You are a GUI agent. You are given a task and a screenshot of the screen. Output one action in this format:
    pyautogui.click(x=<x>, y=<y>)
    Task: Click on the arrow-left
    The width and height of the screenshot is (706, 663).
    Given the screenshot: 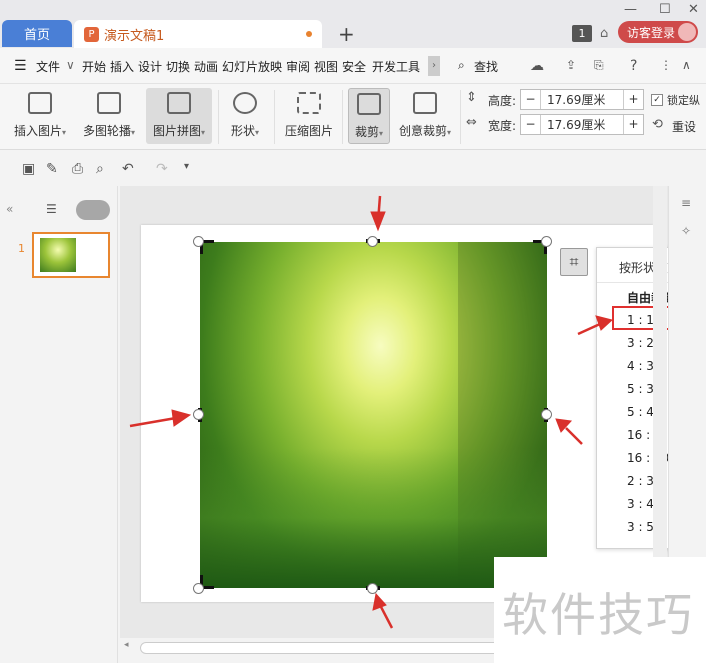 What is the action you would take?
    pyautogui.click(x=153, y=422)
    